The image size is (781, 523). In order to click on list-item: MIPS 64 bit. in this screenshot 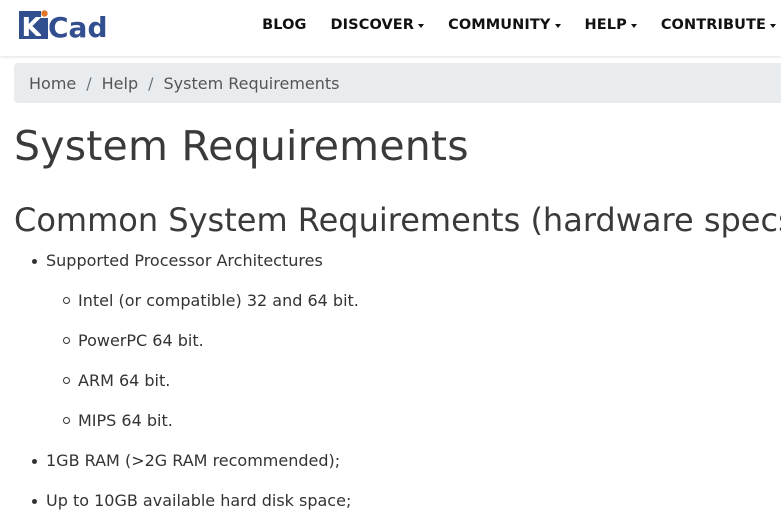, I will do `click(413, 421)`.